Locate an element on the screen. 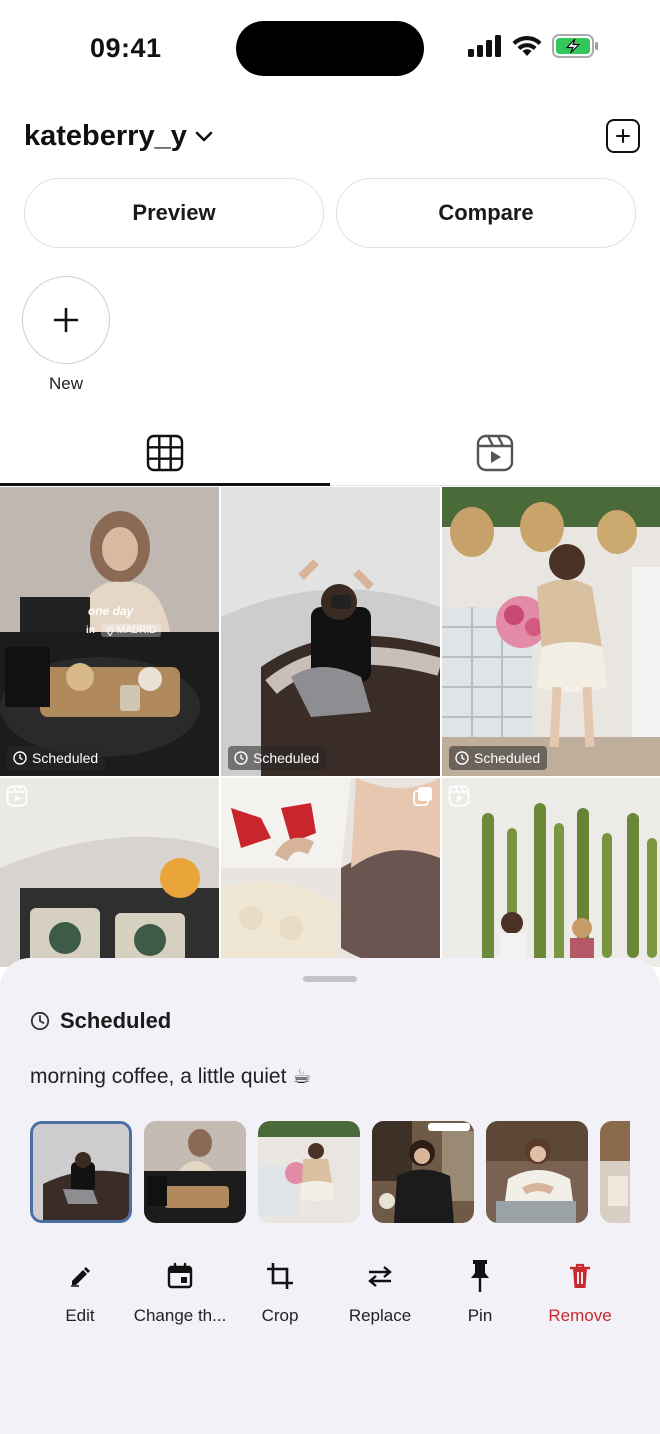  overlay-line-1: one day is located at coordinates (111, 611).